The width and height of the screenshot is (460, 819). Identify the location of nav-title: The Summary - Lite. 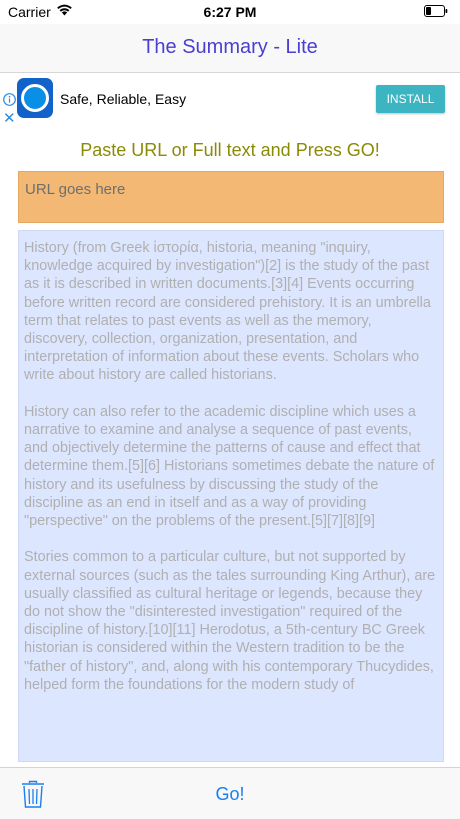
(230, 47).